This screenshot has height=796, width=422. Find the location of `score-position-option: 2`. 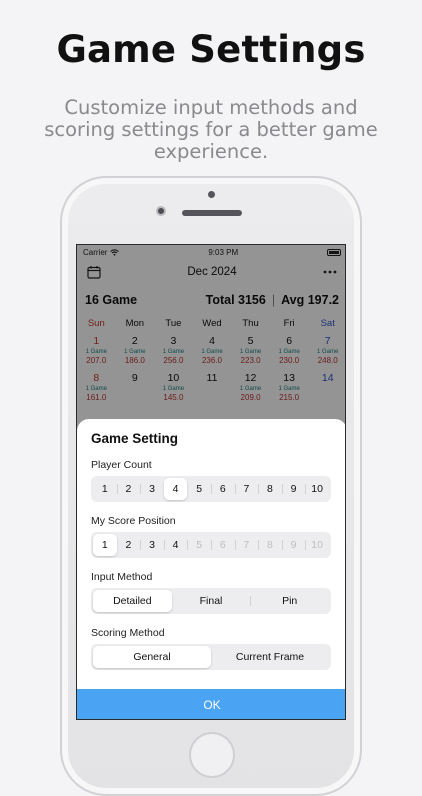

score-position-option: 2 is located at coordinates (129, 545).